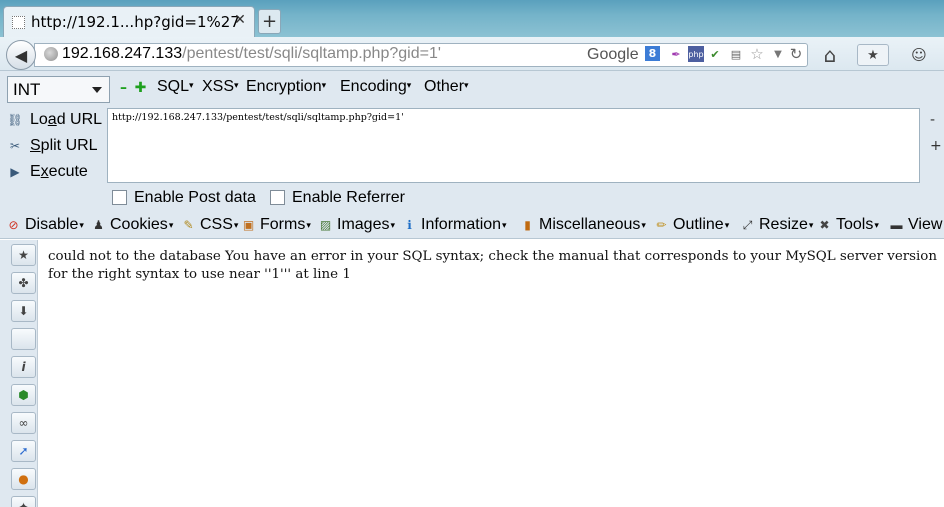  I want to click on puzzle-icon: ✤, so click(23, 283).